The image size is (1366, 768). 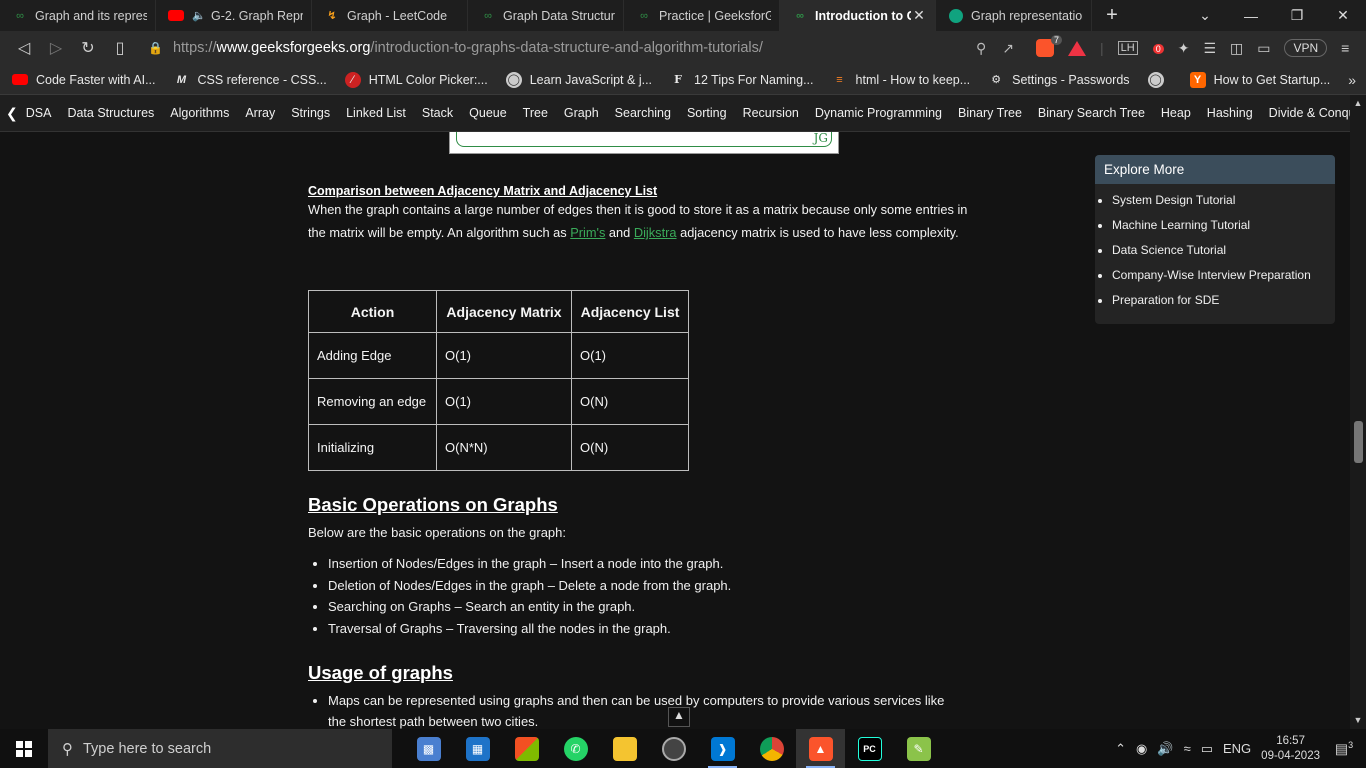 What do you see at coordinates (220, 748) in the screenshot?
I see `taskbar-search: ⚲ Type here to search` at bounding box center [220, 748].